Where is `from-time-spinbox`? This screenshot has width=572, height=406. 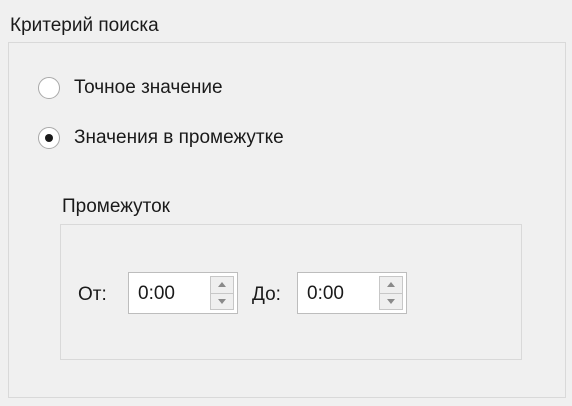 from-time-spinbox is located at coordinates (183, 293).